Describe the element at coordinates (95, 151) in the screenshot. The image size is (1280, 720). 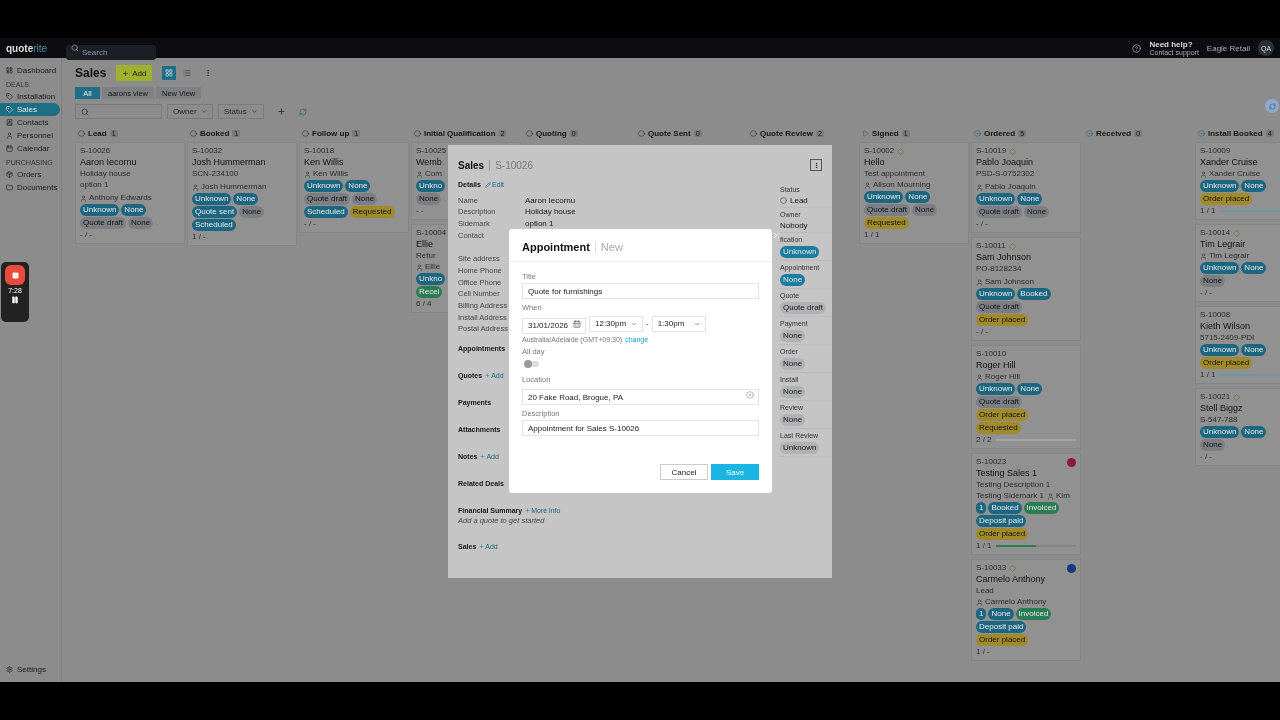
I see `deal-id: S-10026` at that location.